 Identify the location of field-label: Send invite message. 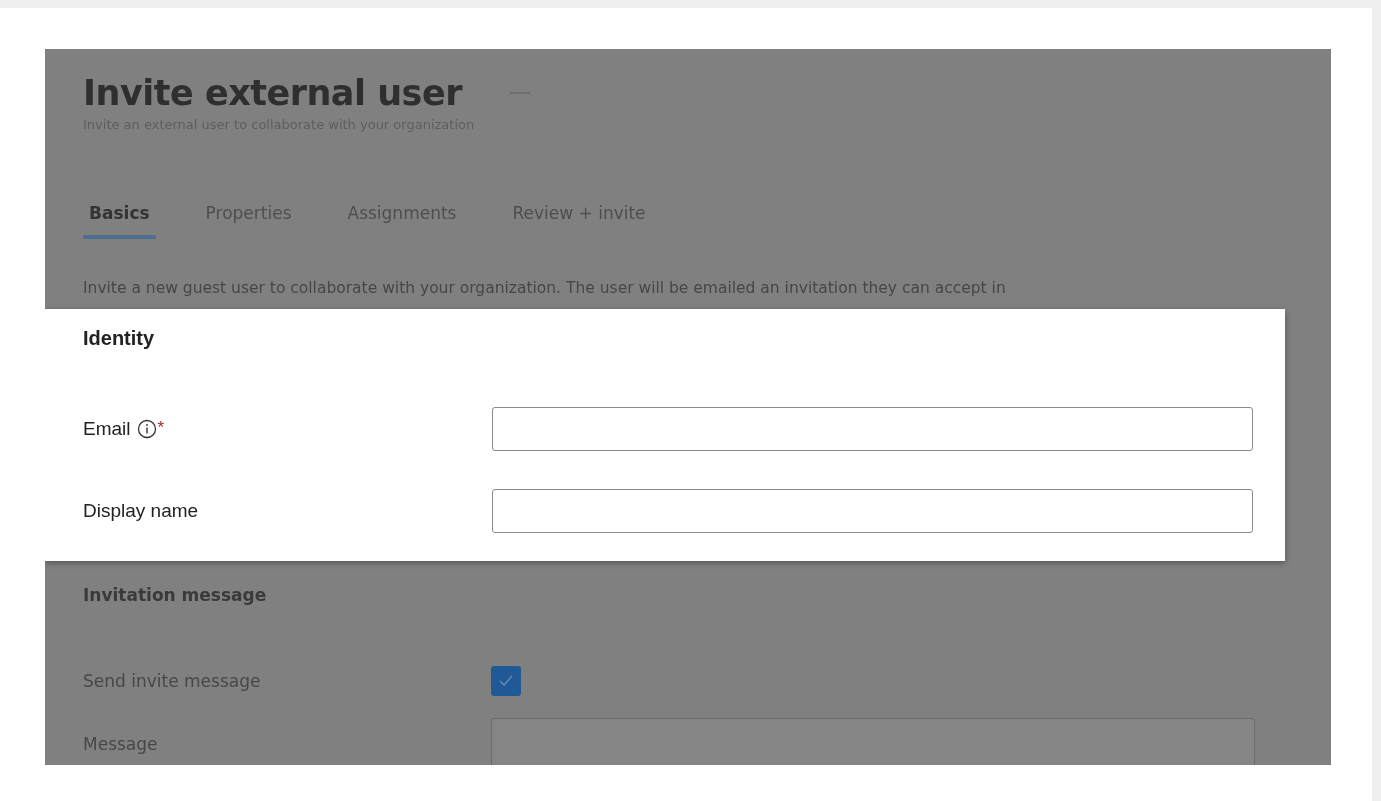
(172, 681).